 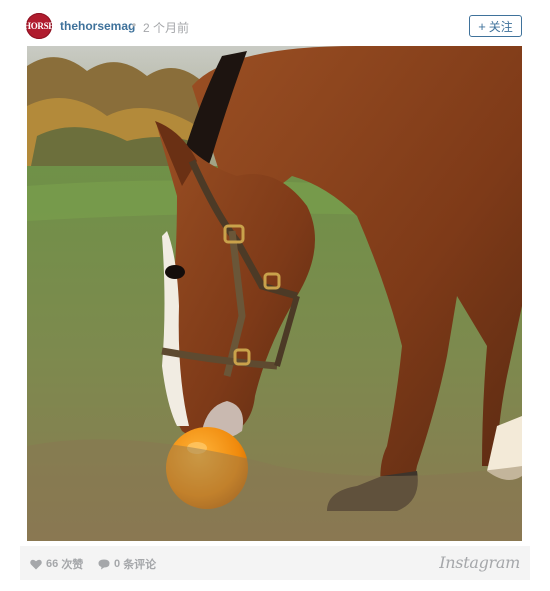 I want to click on likes-count: 66 次赞, so click(x=56, y=564).